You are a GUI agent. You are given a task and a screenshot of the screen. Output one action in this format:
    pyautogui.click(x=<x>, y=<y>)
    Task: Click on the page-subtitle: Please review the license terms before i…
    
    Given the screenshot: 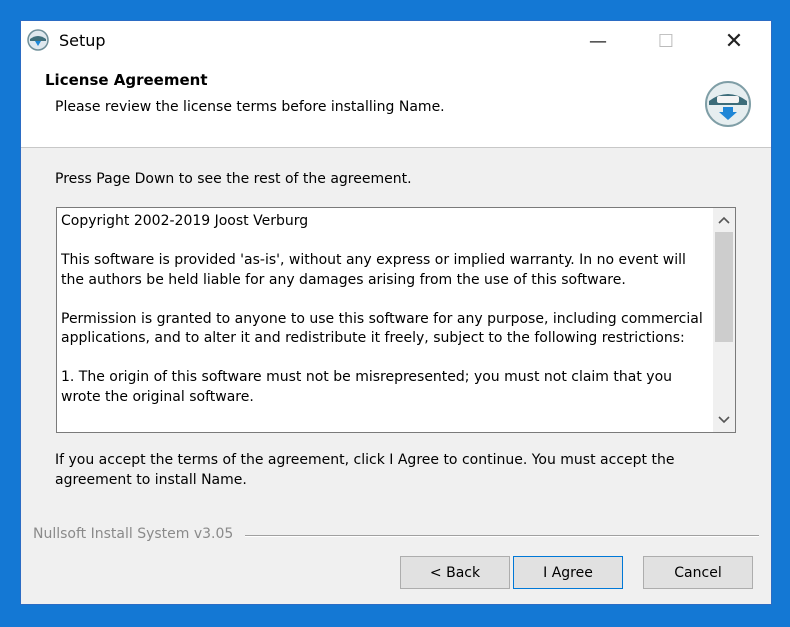 What is the action you would take?
    pyautogui.click(x=250, y=107)
    